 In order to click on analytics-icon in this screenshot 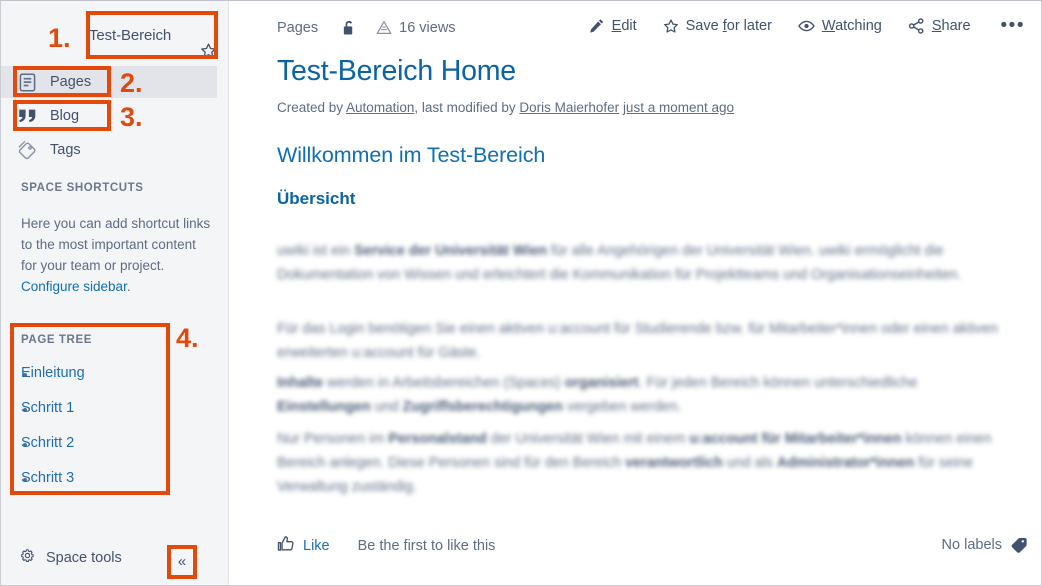, I will do `click(384, 27)`.